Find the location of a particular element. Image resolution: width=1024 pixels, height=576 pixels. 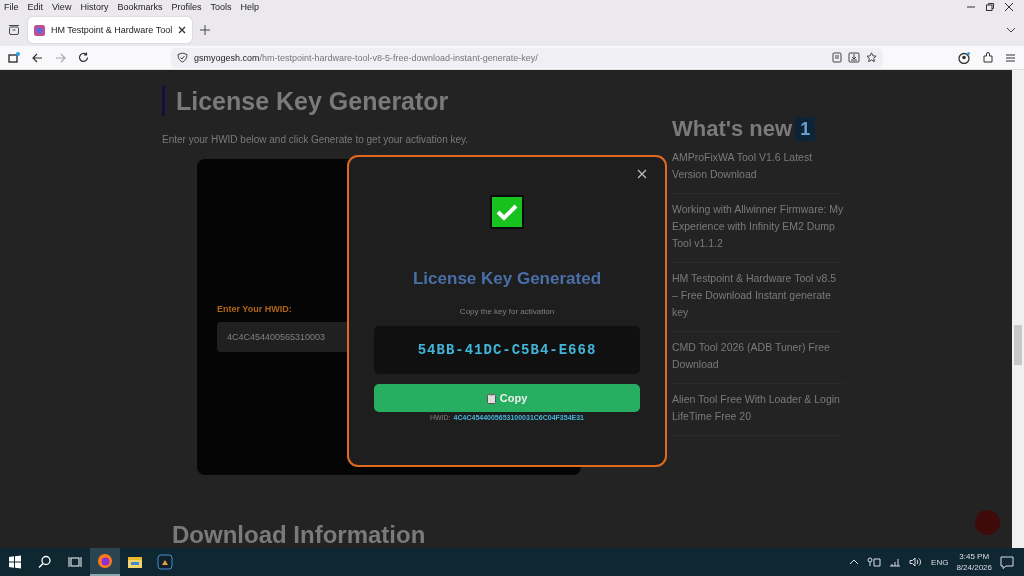

license-key-text: 54BB-41DC-C5B4-E668 is located at coordinates (507, 350).